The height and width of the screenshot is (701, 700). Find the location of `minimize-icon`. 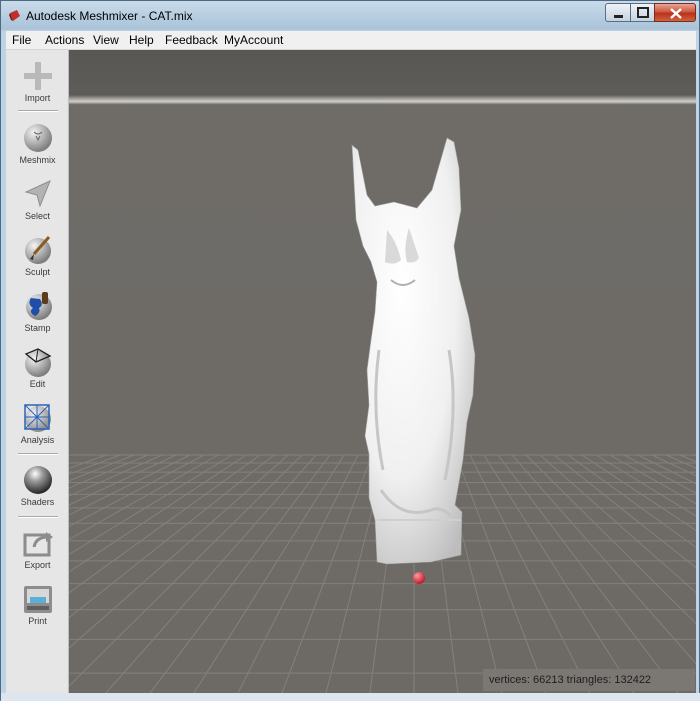

minimize-icon is located at coordinates (618, 16).